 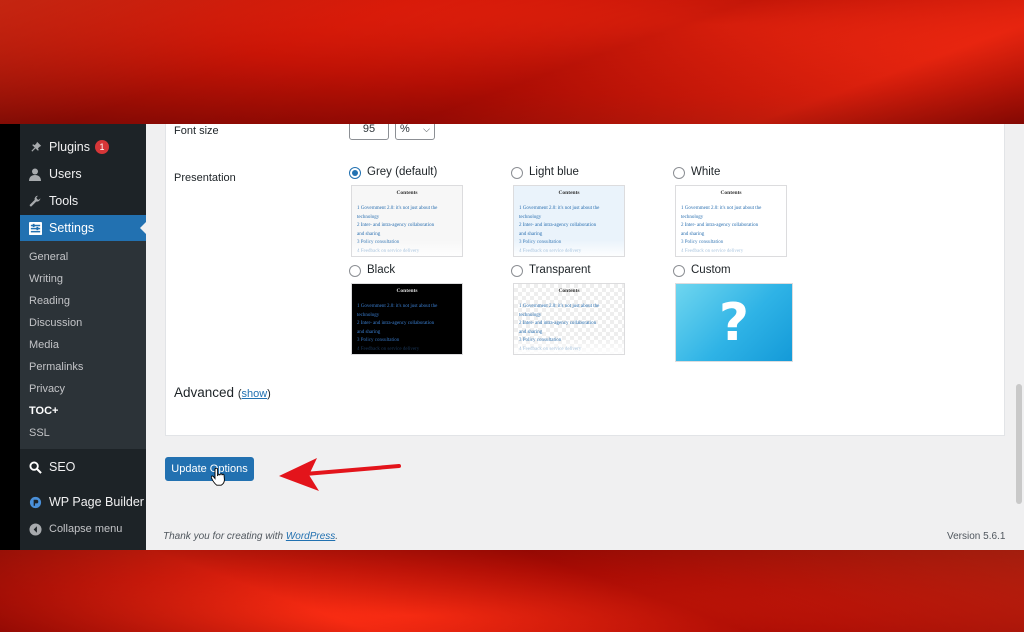 I want to click on collapse-menu-button: Collapse menu, so click(x=83, y=529).